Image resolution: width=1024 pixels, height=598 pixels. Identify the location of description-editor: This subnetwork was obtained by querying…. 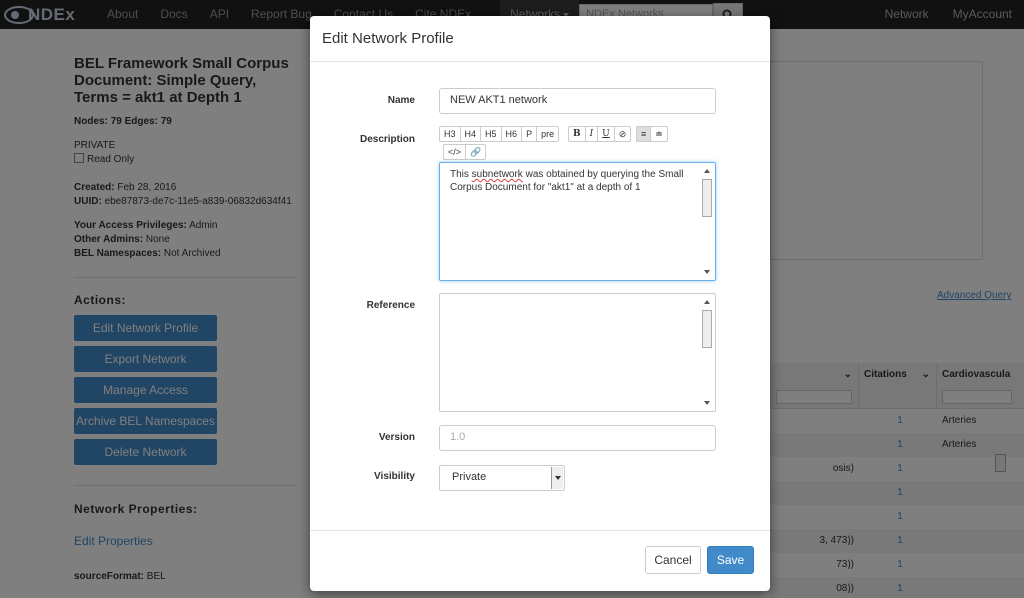
(577, 221).